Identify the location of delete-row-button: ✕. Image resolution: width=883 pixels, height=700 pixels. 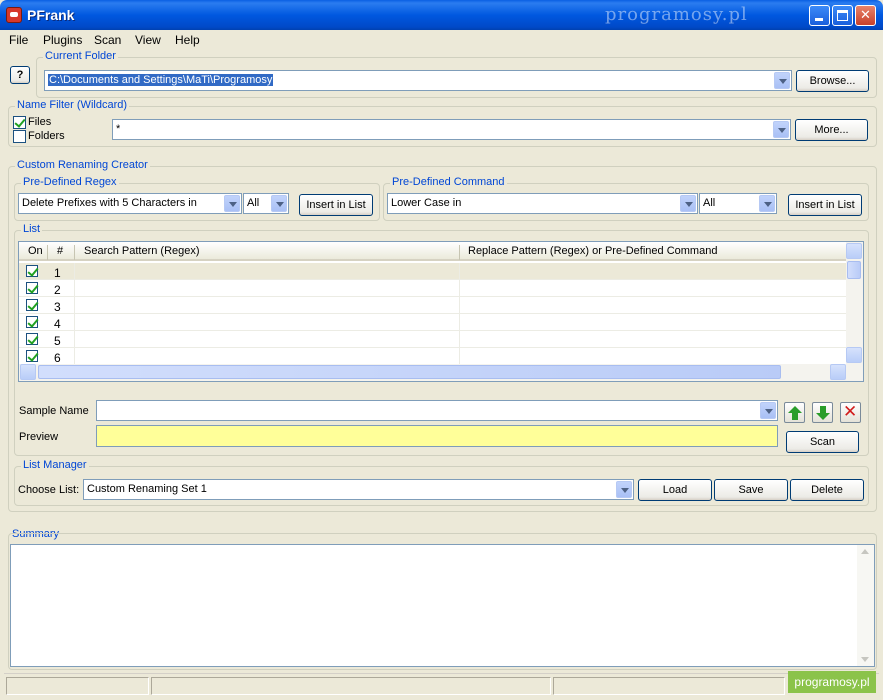
(850, 412).